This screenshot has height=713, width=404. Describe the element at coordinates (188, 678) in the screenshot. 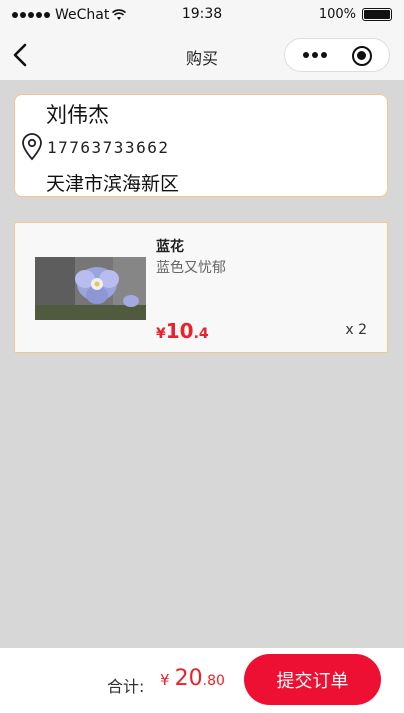

I see `total-integer: 20` at that location.